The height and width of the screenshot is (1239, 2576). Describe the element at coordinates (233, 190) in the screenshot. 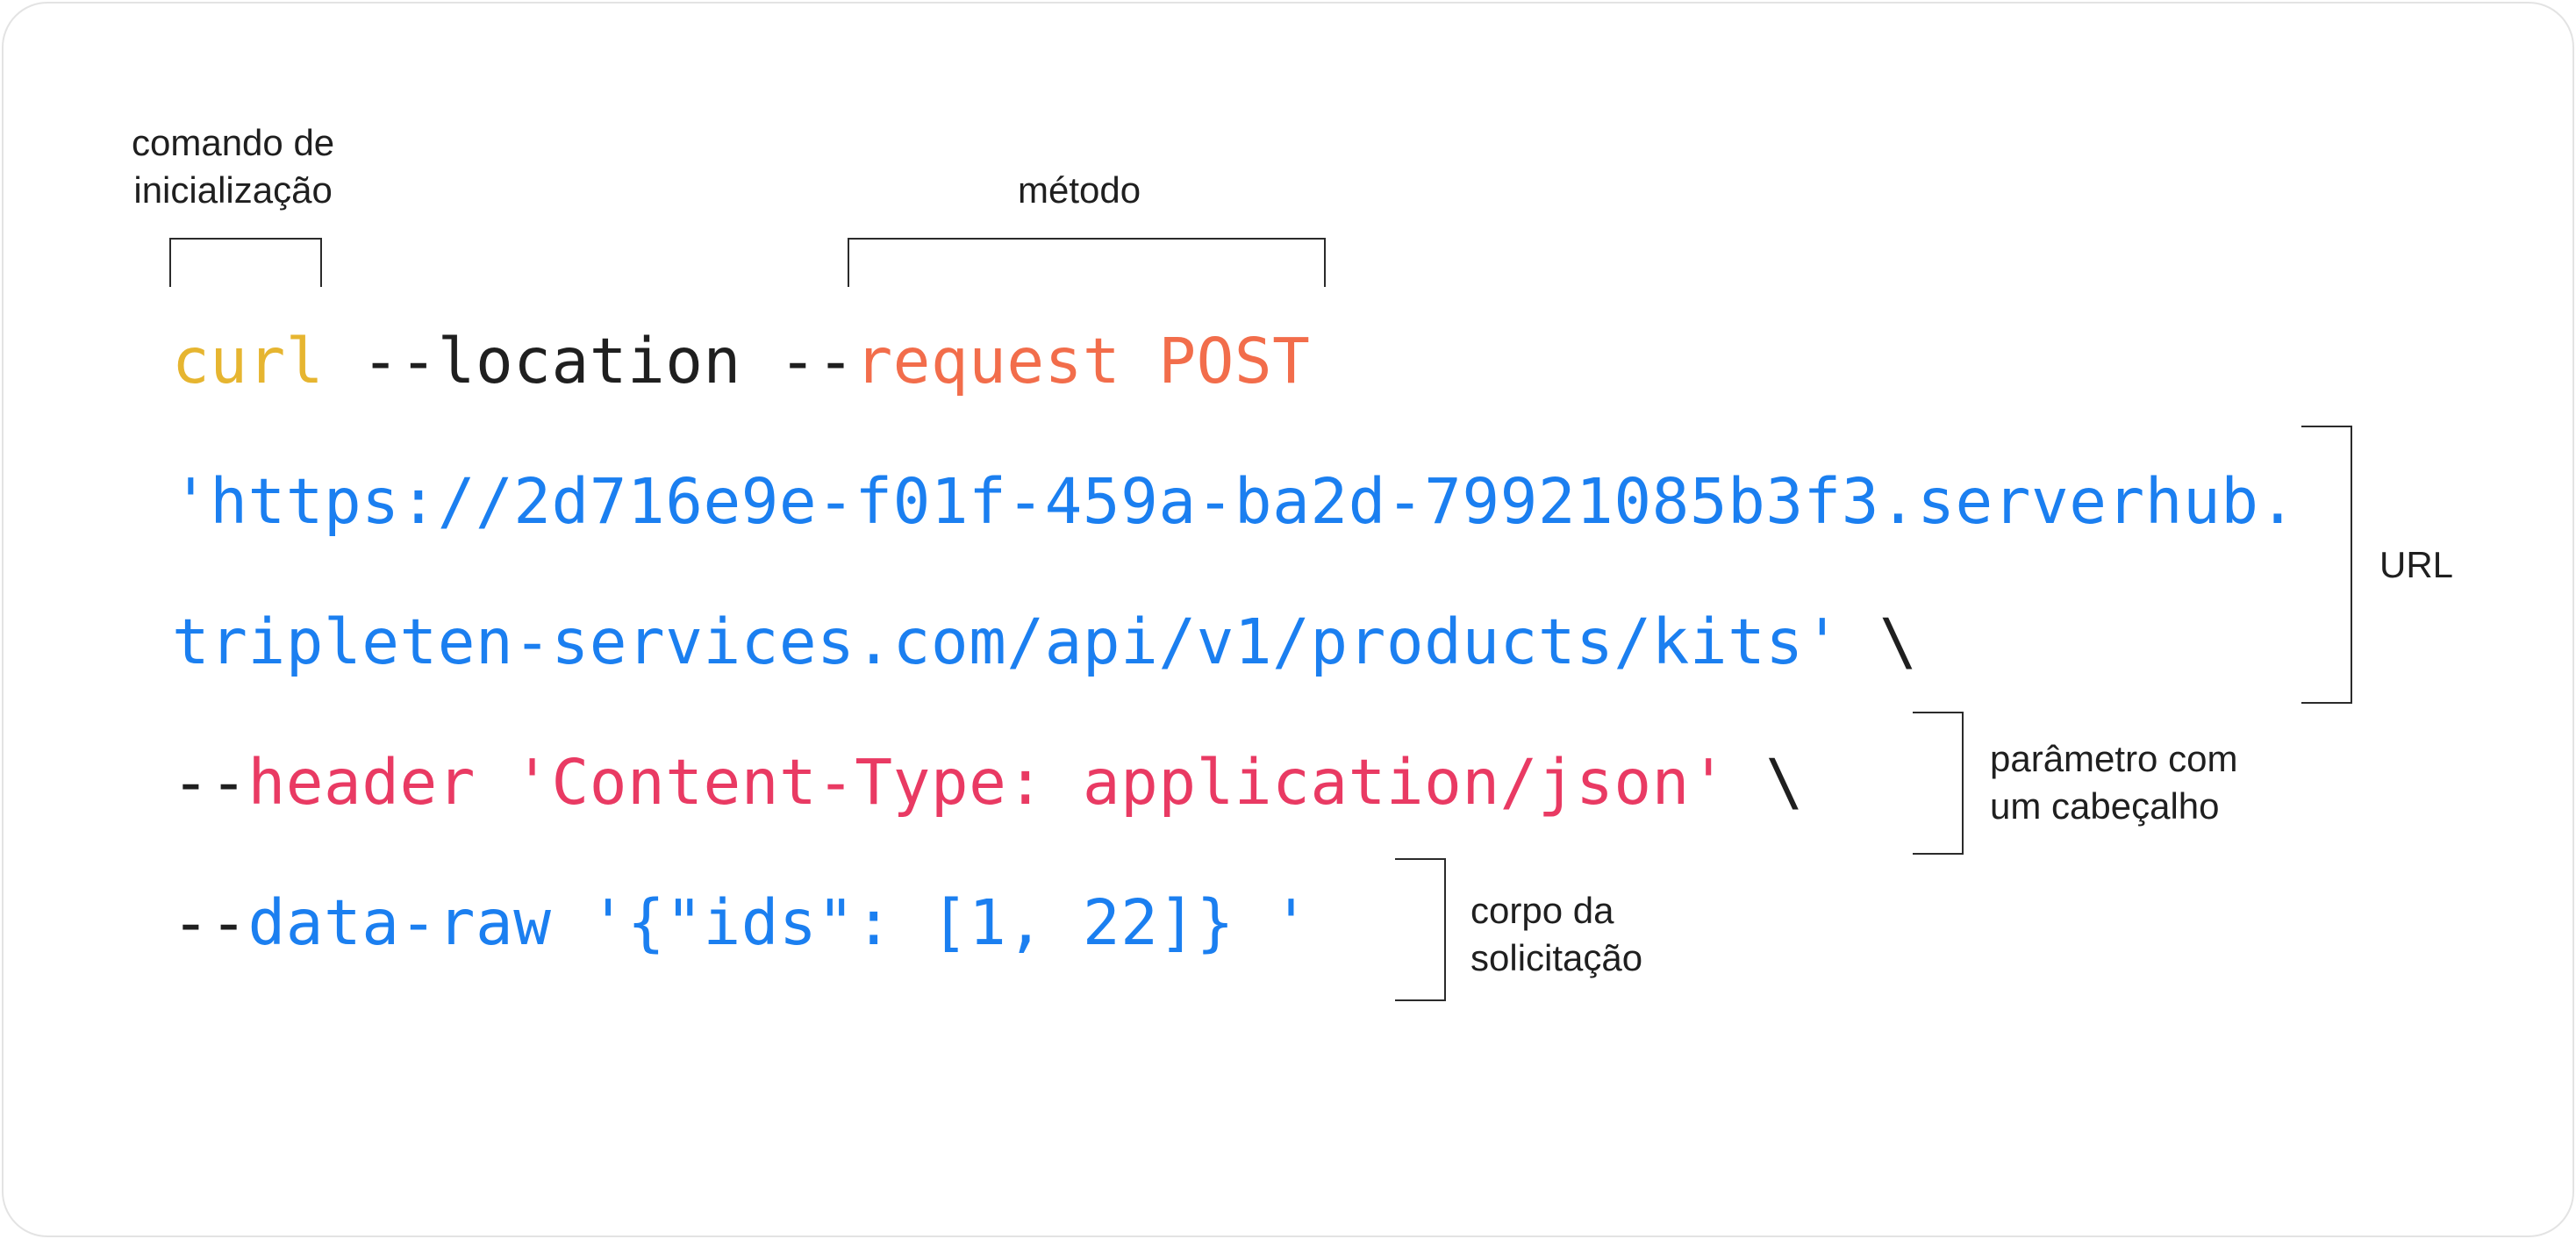

I see `annotation-command-line2: inicialização` at that location.